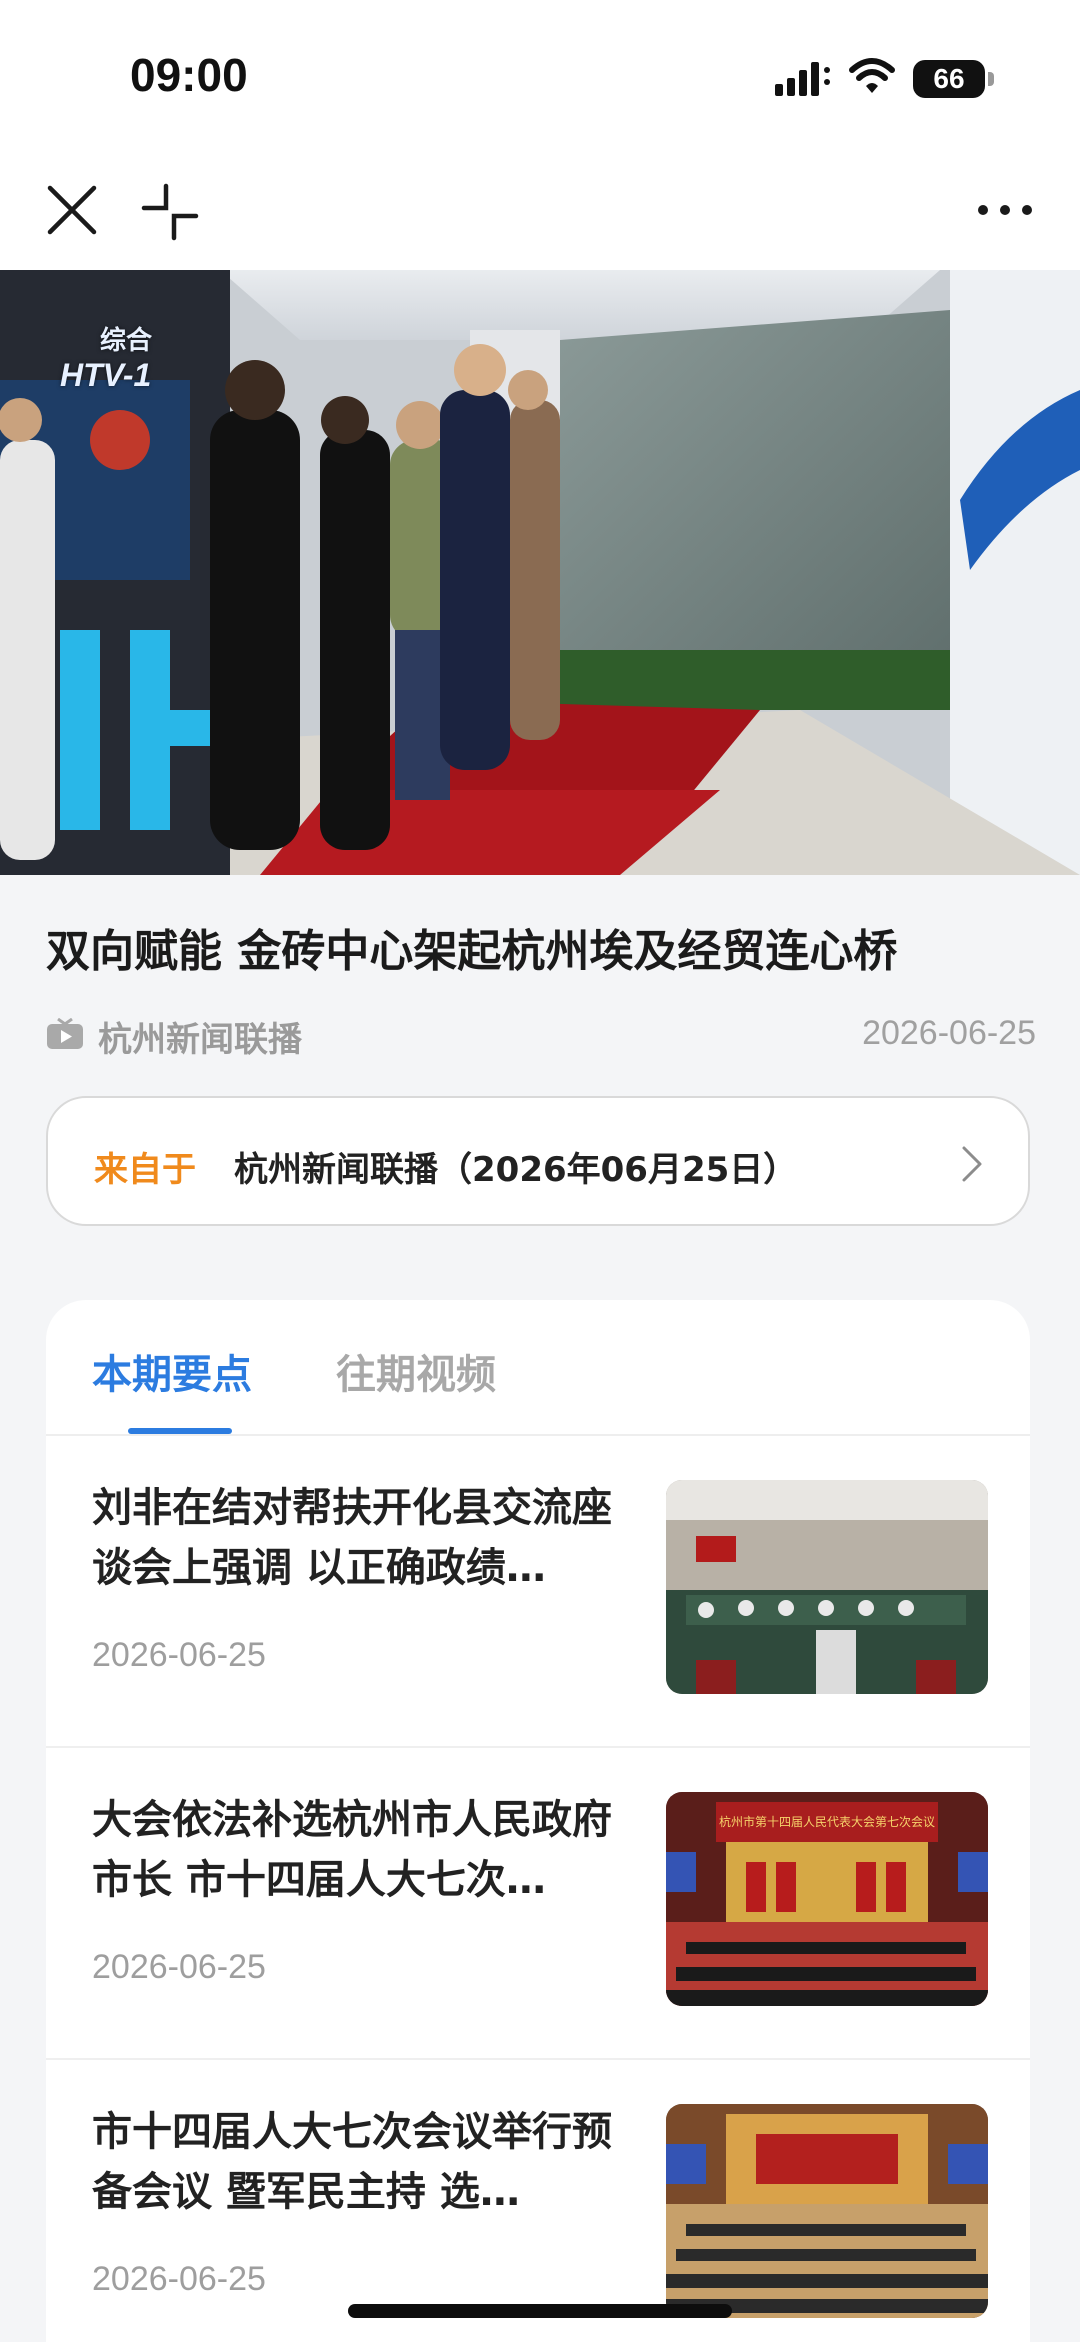 The height and width of the screenshot is (2342, 1080). I want to click on wifi-icon, so click(872, 75).